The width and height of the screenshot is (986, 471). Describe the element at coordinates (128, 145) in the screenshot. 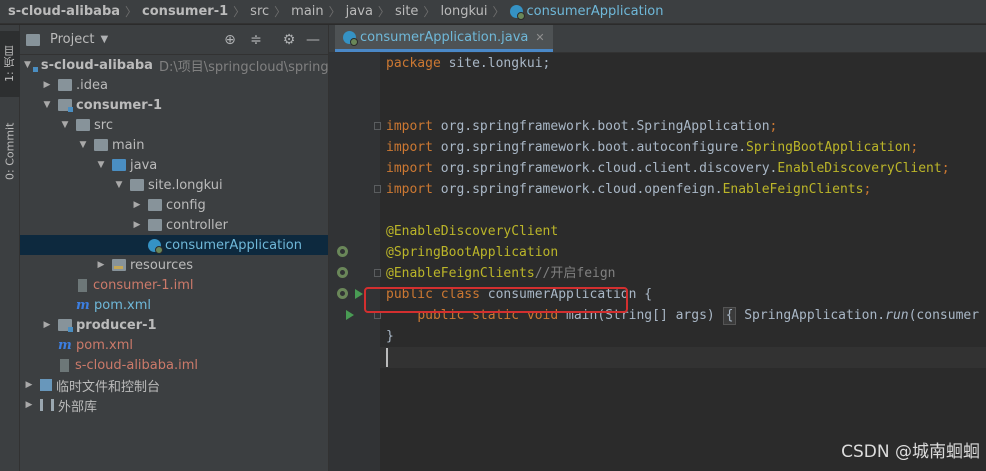

I see `tree-item-label: main` at that location.